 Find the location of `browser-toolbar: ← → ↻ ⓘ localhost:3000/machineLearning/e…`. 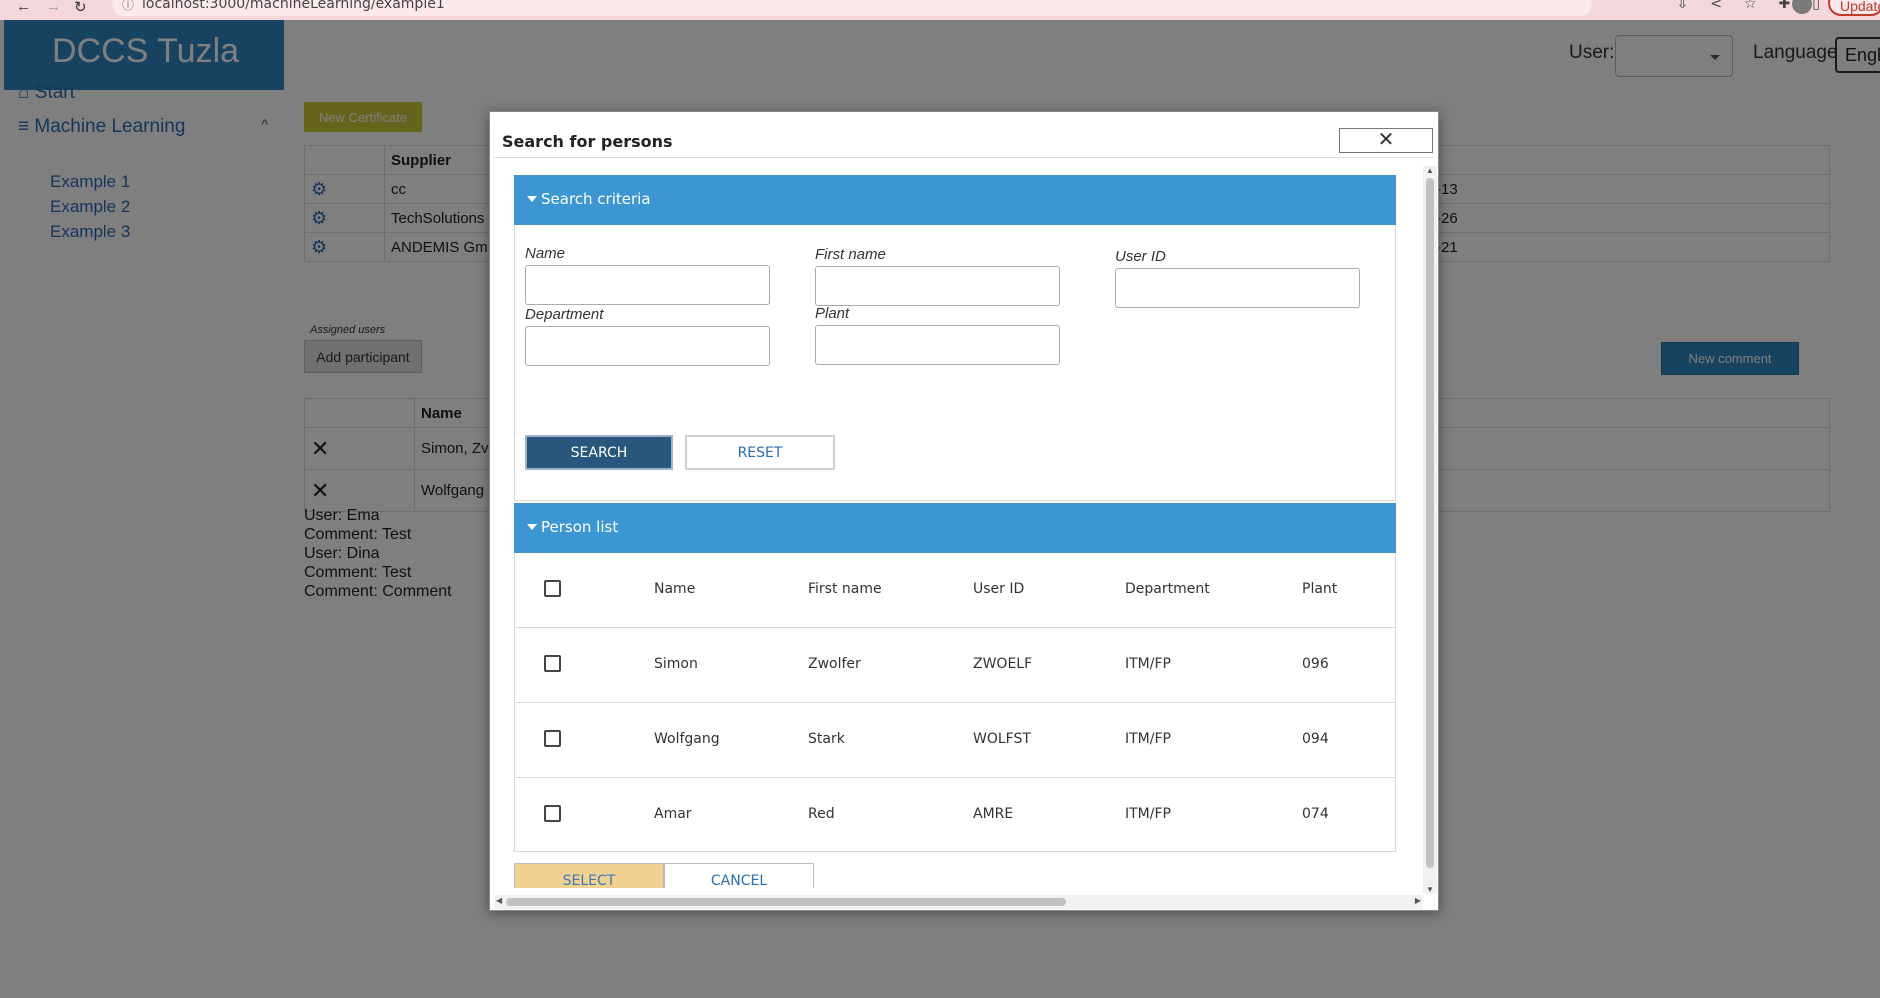

browser-toolbar: ← → ↻ ⓘ localhost:3000/machineLearning/e… is located at coordinates (940, 10).